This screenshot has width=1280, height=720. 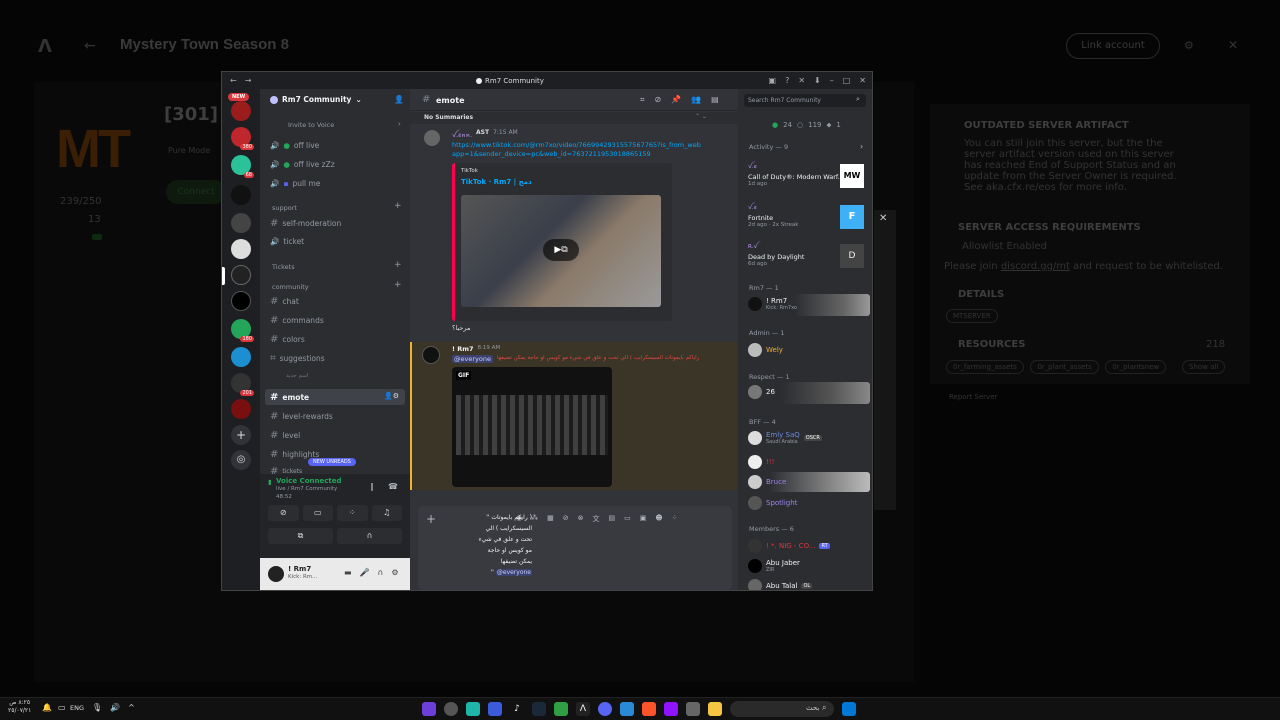 What do you see at coordinates (284, 208) in the screenshot?
I see `category-support: support` at bounding box center [284, 208].